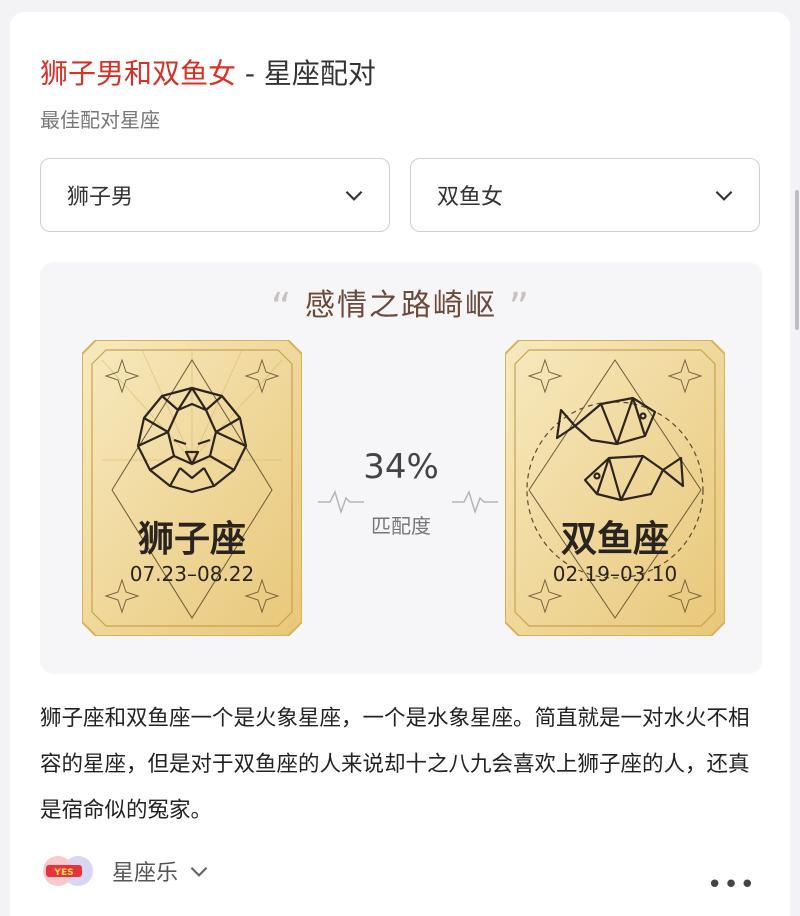 Image resolution: width=800 pixels, height=916 pixels. I want to click on scrollbar-thumb, so click(797, 260).